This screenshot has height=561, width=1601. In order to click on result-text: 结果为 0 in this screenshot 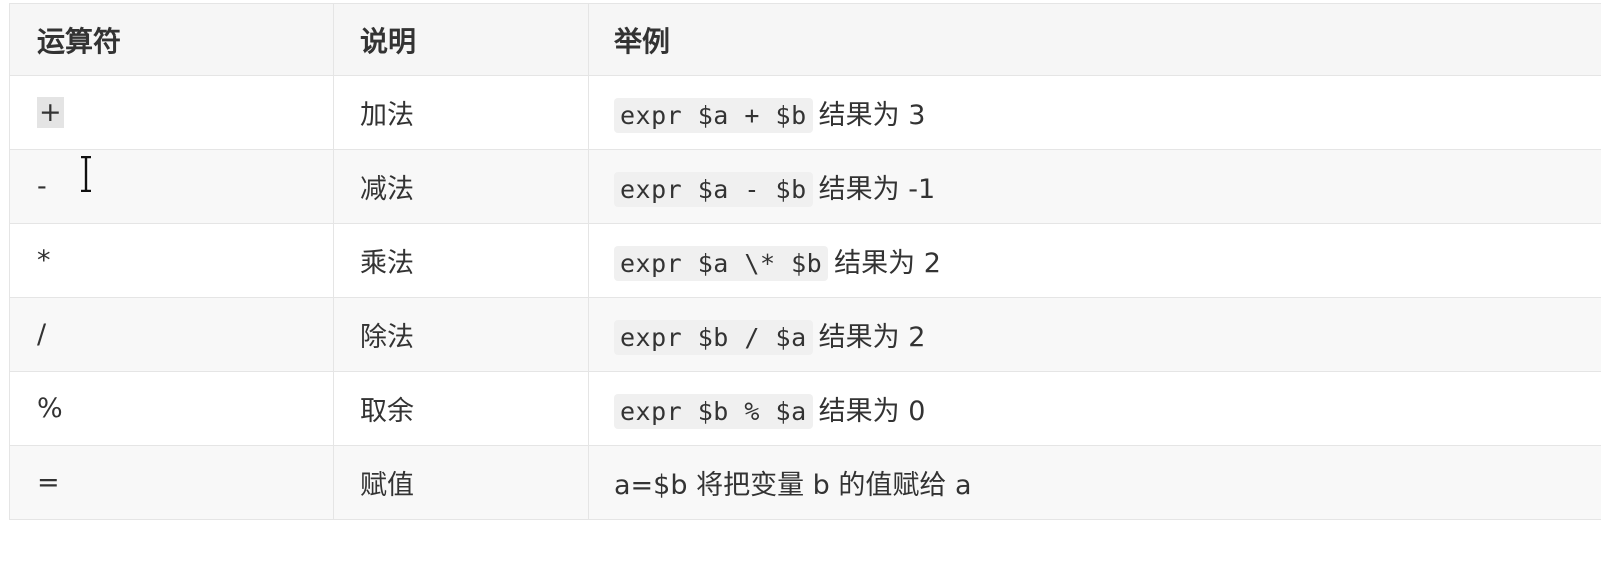, I will do `click(872, 411)`.